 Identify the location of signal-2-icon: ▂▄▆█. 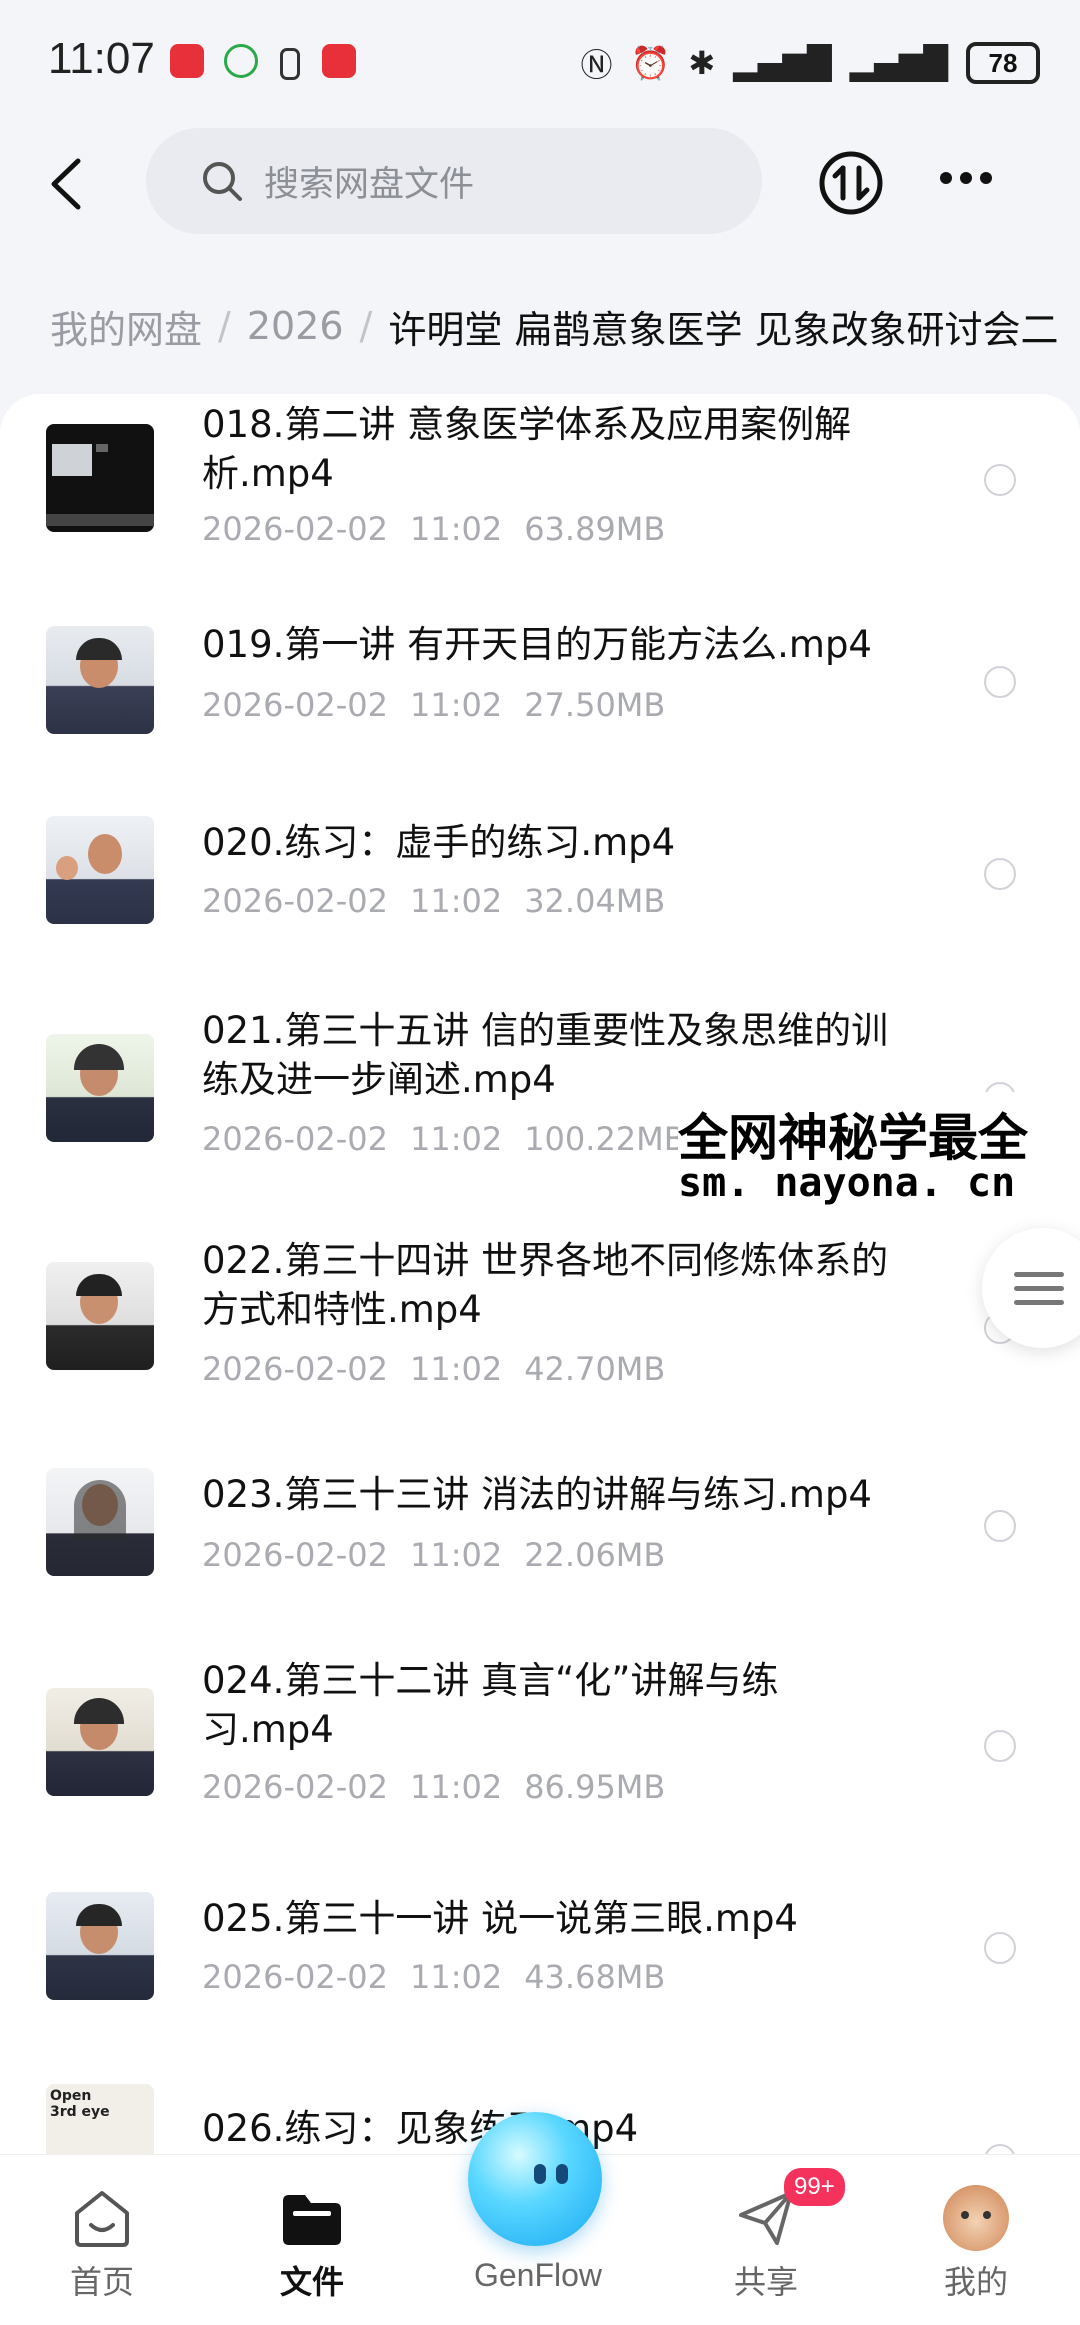
(898, 63).